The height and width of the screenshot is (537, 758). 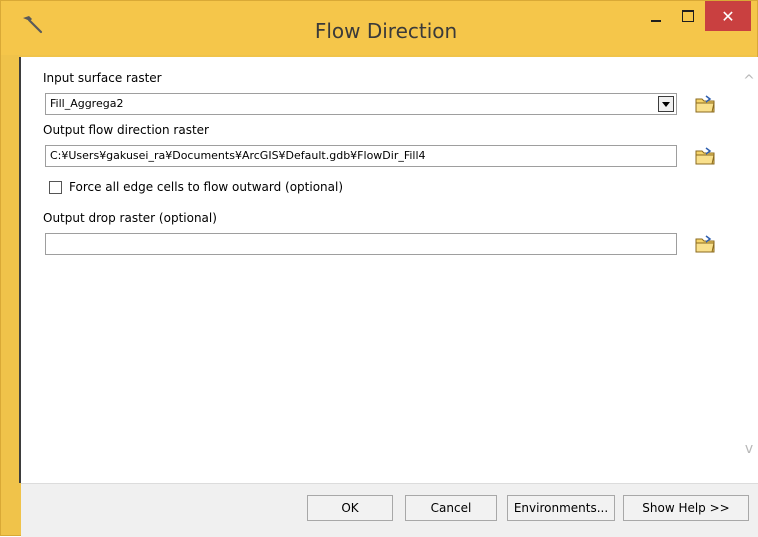 What do you see at coordinates (87, 103) in the screenshot?
I see `input-surface-value: Fill_Aggrega2` at bounding box center [87, 103].